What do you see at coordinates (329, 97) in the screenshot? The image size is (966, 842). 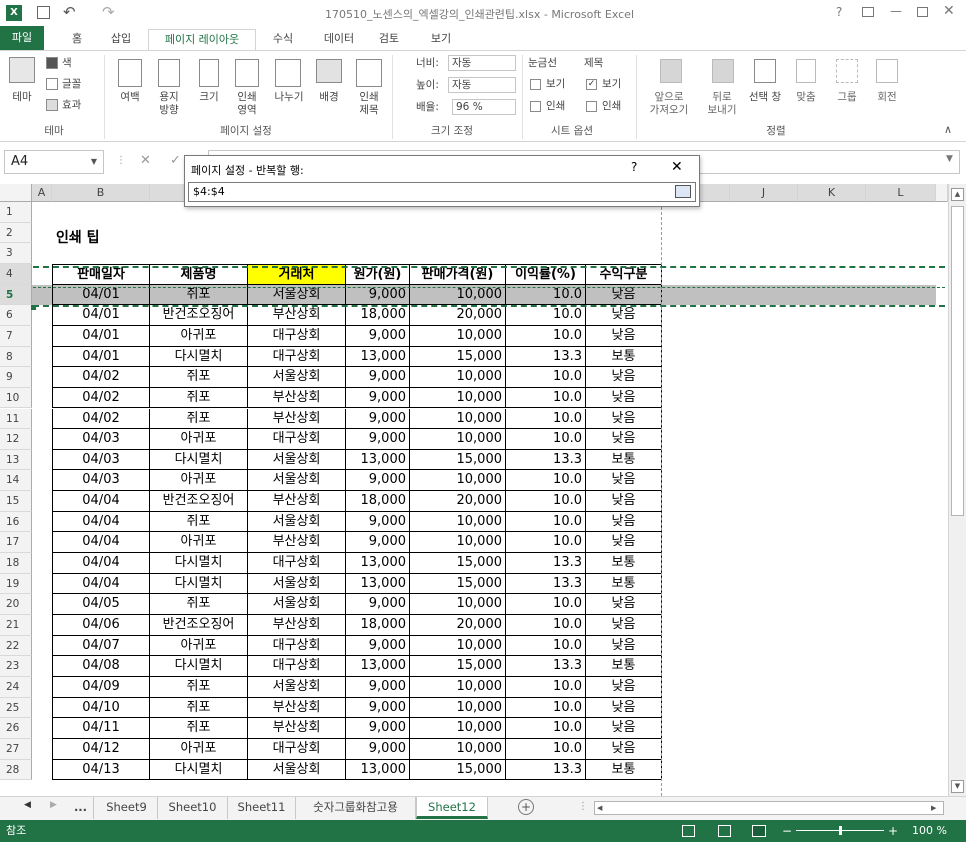 I see `background-button: 배경` at bounding box center [329, 97].